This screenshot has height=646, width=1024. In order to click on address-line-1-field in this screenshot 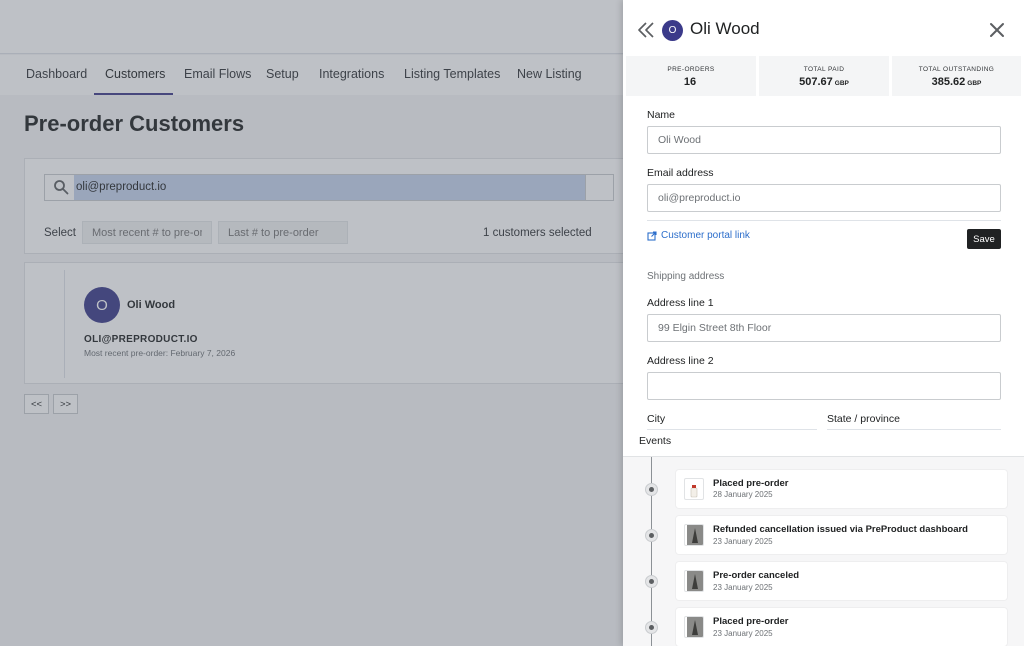, I will do `click(824, 328)`.